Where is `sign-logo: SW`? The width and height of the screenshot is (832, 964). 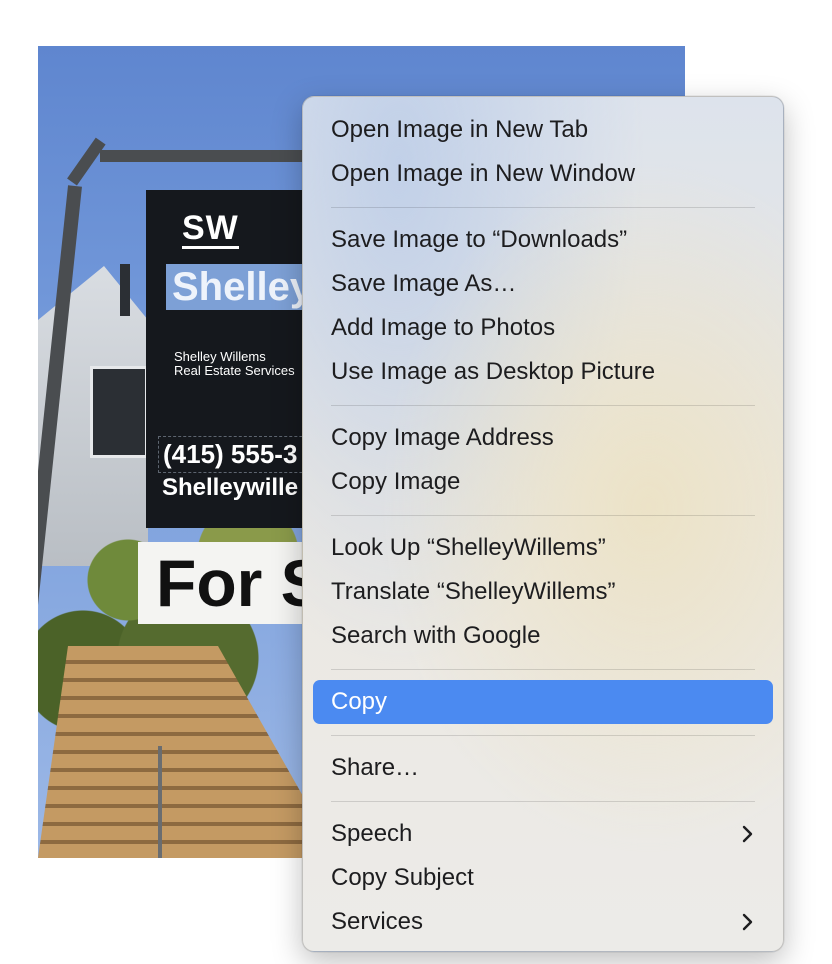
sign-logo: SW is located at coordinates (210, 229).